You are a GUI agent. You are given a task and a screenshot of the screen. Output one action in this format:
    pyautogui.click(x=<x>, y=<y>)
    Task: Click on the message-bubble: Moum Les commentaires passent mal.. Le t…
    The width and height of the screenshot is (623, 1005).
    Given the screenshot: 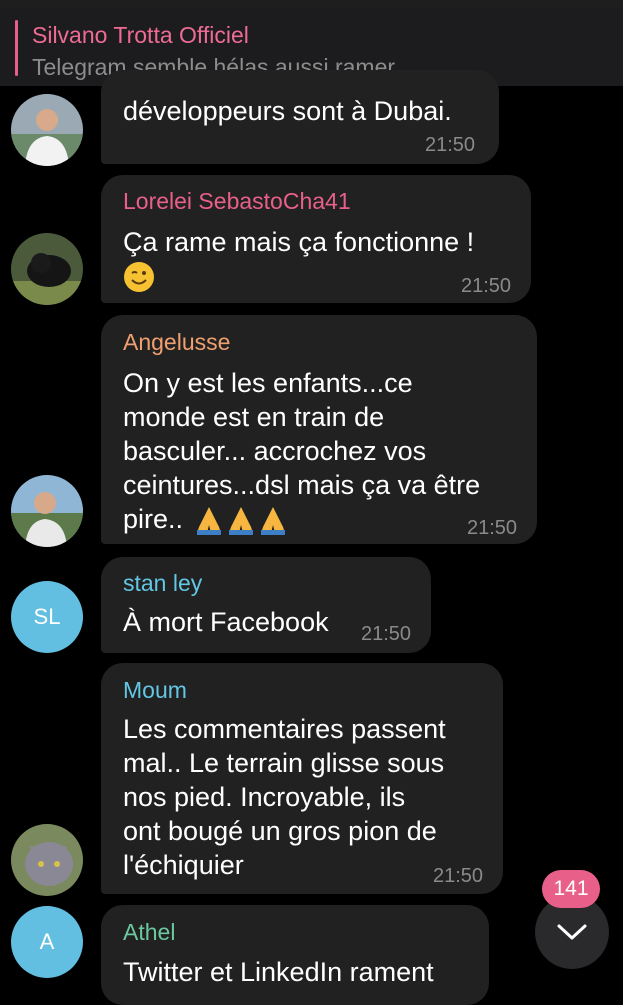 What is the action you would take?
    pyautogui.click(x=302, y=778)
    